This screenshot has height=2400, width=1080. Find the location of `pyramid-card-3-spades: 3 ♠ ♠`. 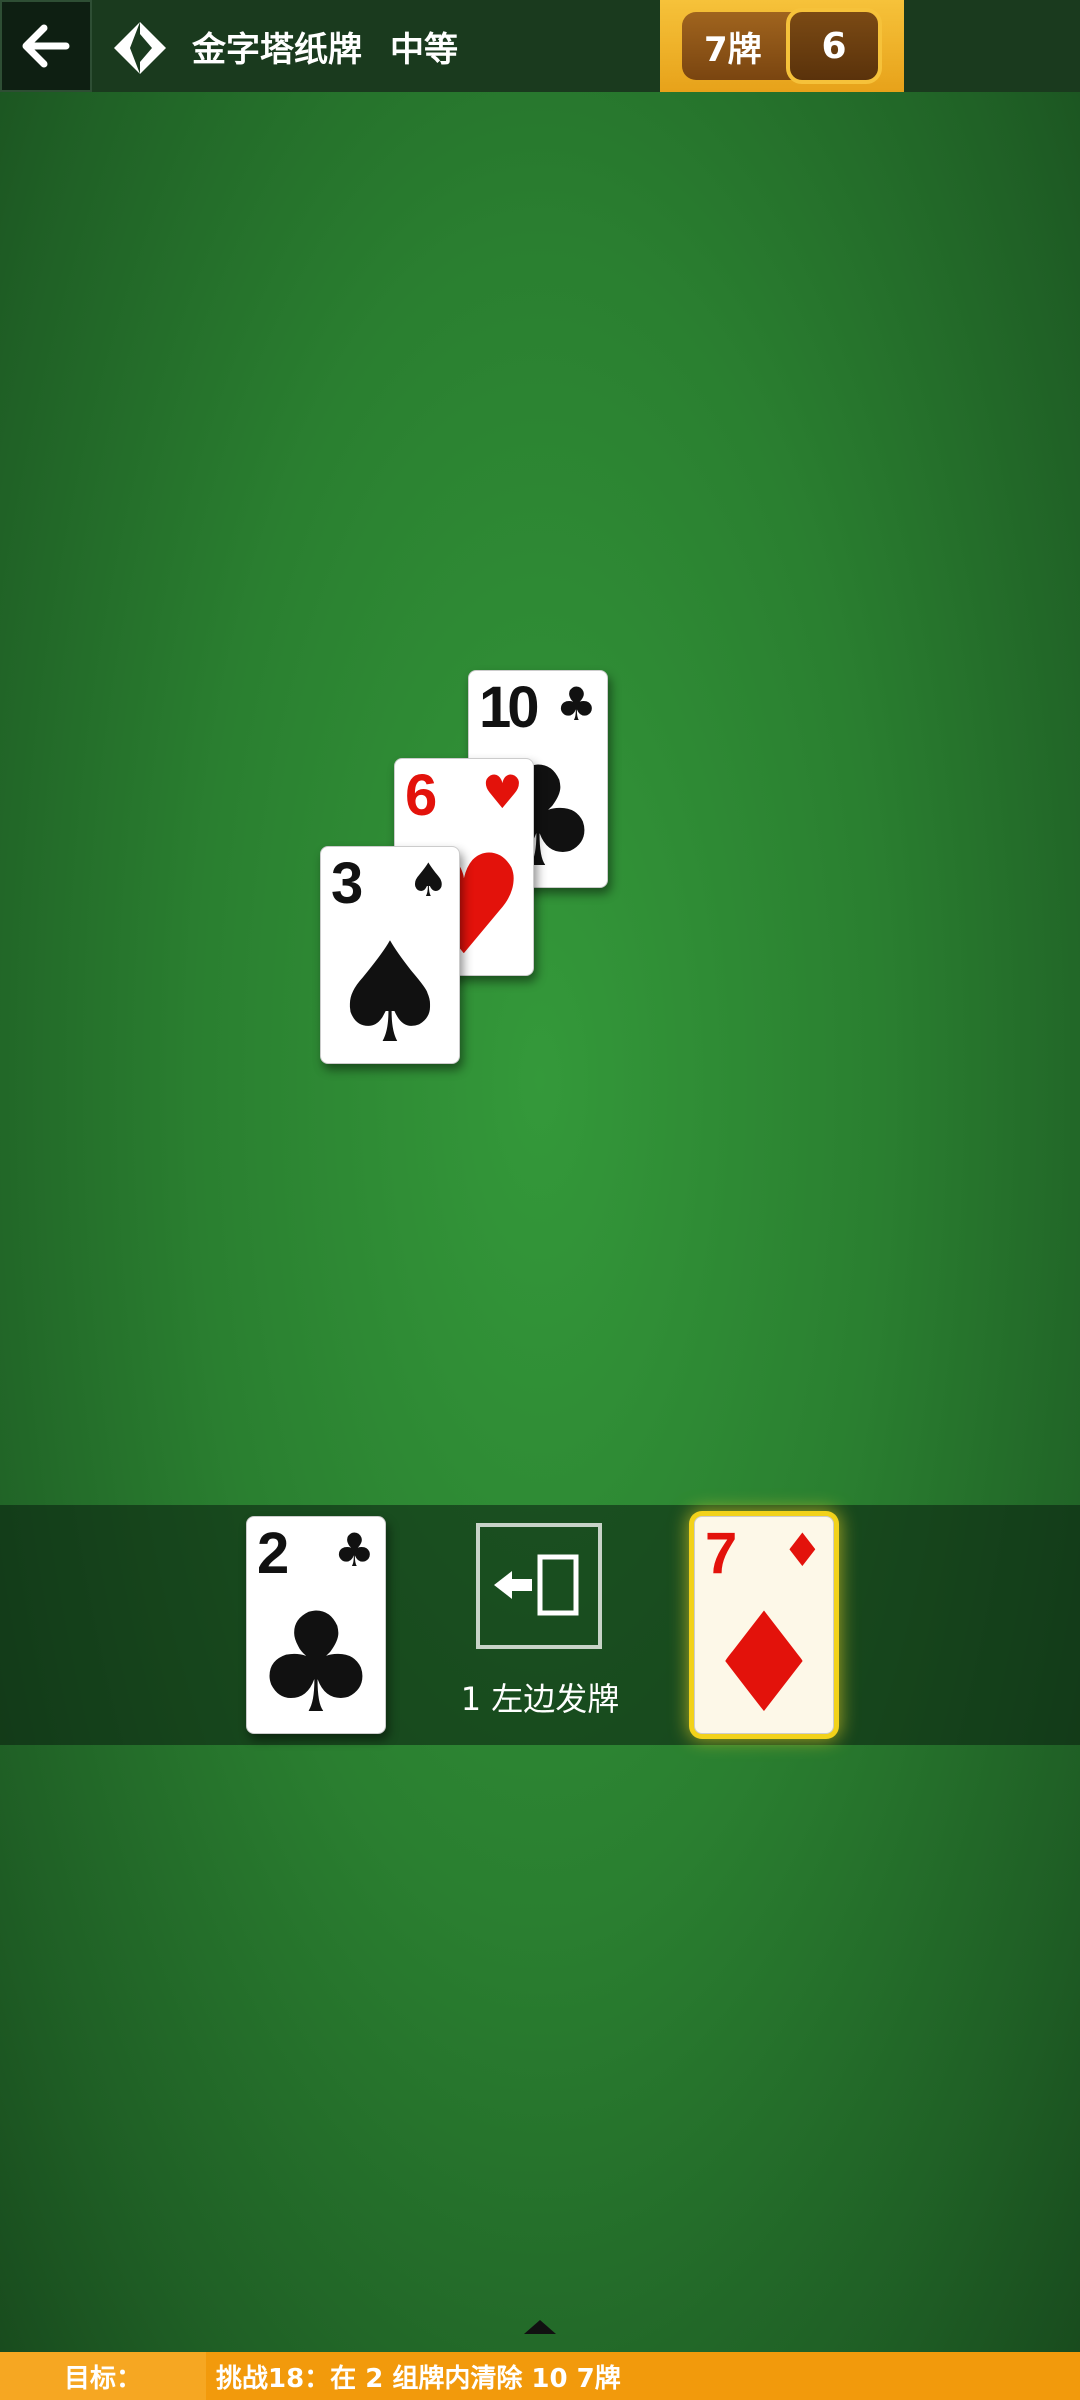

pyramid-card-3-spades: 3 ♠ ♠ is located at coordinates (390, 955).